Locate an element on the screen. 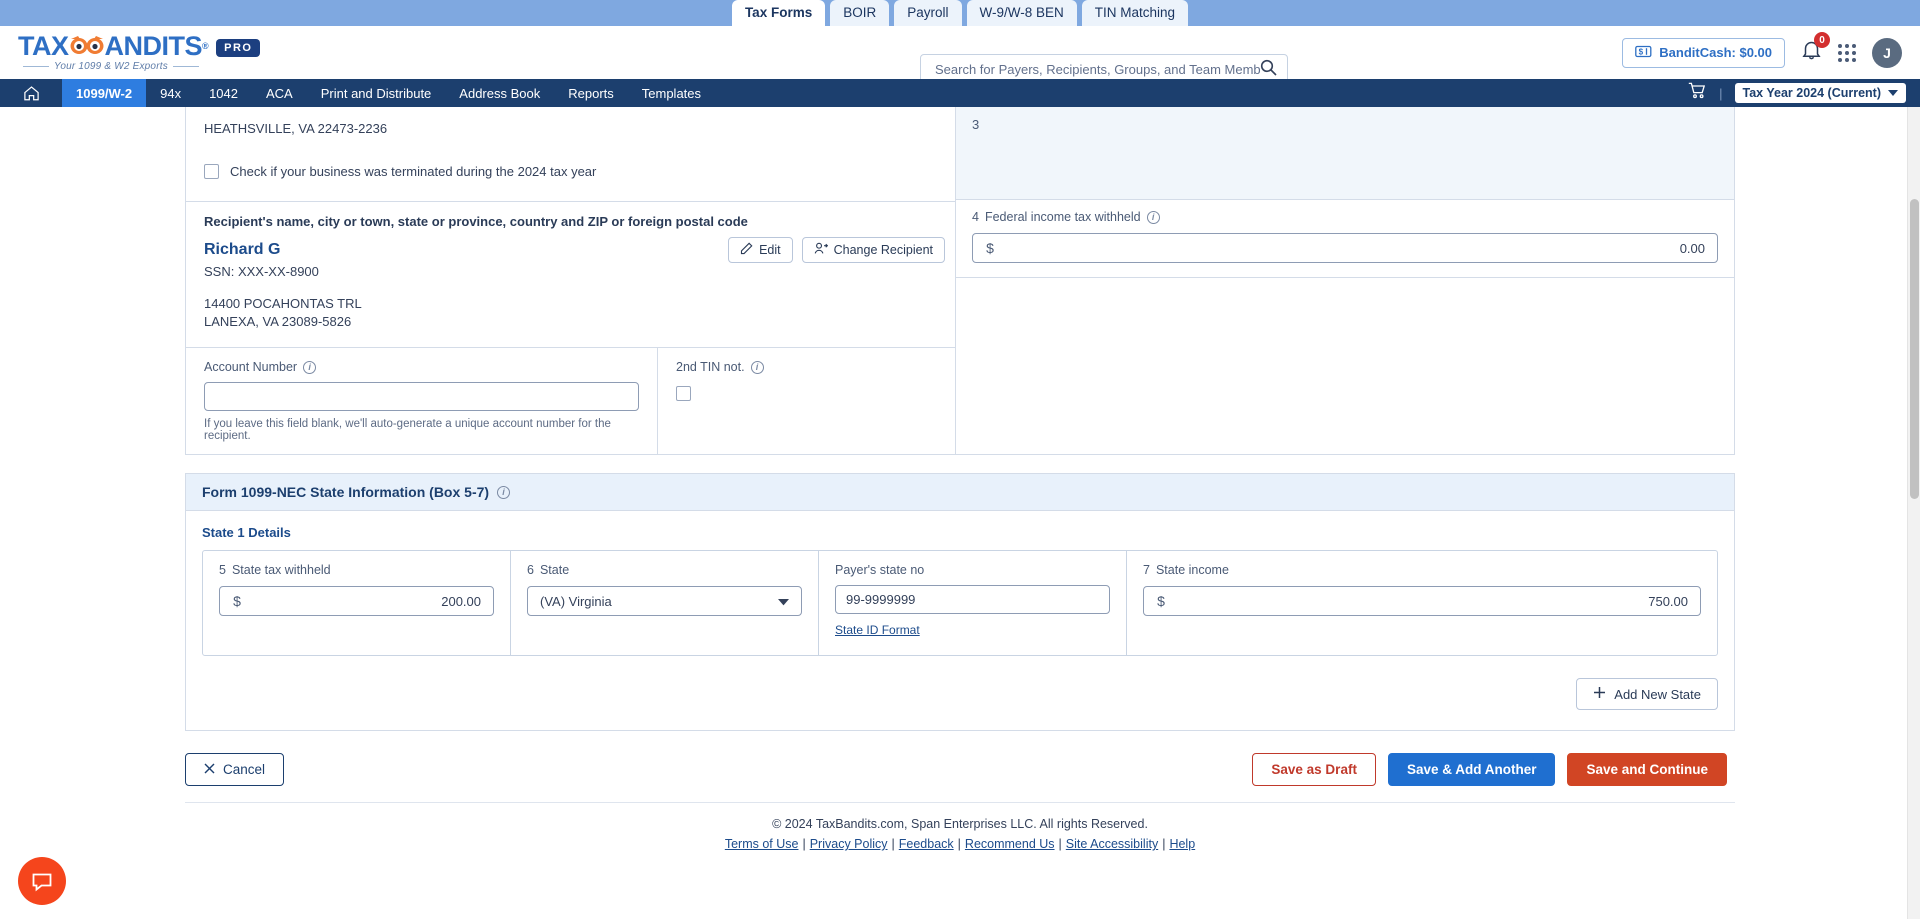  registered-trademark-icon: ® is located at coordinates (205, 46).